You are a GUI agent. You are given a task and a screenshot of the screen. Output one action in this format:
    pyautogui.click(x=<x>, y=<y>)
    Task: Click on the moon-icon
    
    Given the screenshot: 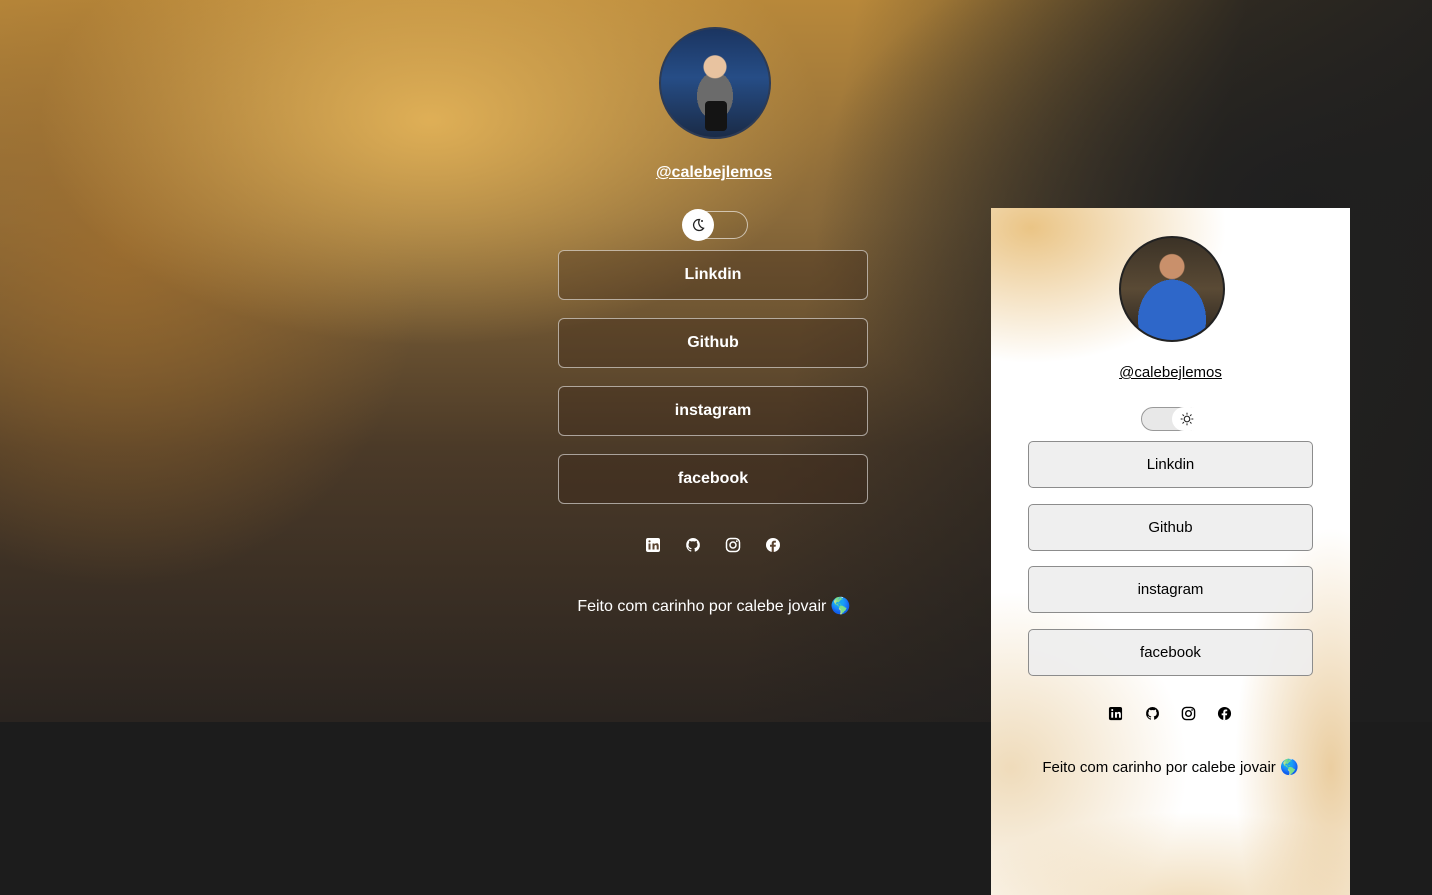 What is the action you would take?
    pyautogui.click(x=698, y=225)
    